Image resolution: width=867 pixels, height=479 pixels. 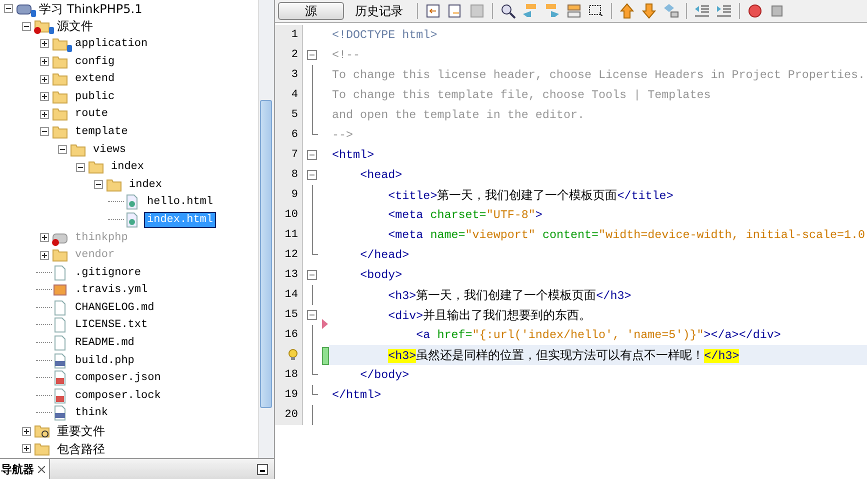 What do you see at coordinates (563, 355) in the screenshot?
I see `code-line: <h3>虽然还是同样的位置，但实现方法可以有点不一样呢！</h3>` at bounding box center [563, 355].